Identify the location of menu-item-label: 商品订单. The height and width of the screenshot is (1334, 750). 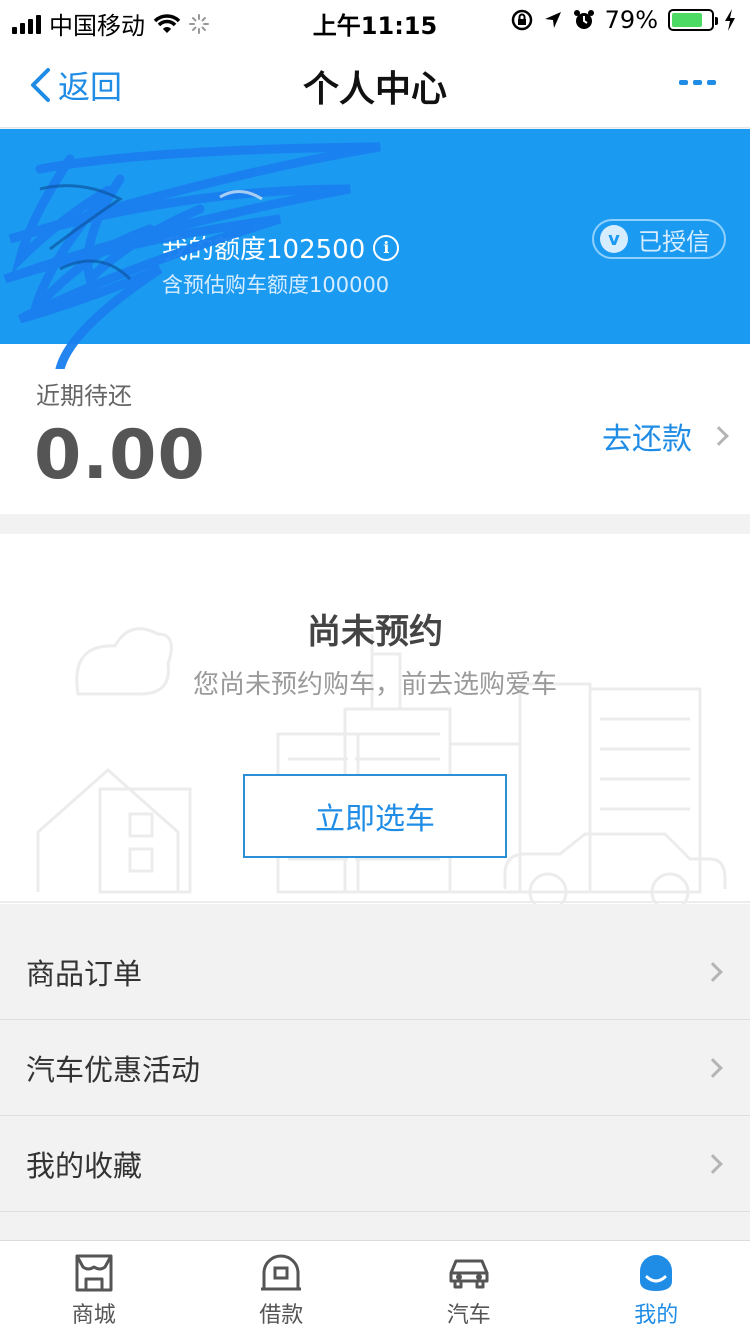
(84, 973).